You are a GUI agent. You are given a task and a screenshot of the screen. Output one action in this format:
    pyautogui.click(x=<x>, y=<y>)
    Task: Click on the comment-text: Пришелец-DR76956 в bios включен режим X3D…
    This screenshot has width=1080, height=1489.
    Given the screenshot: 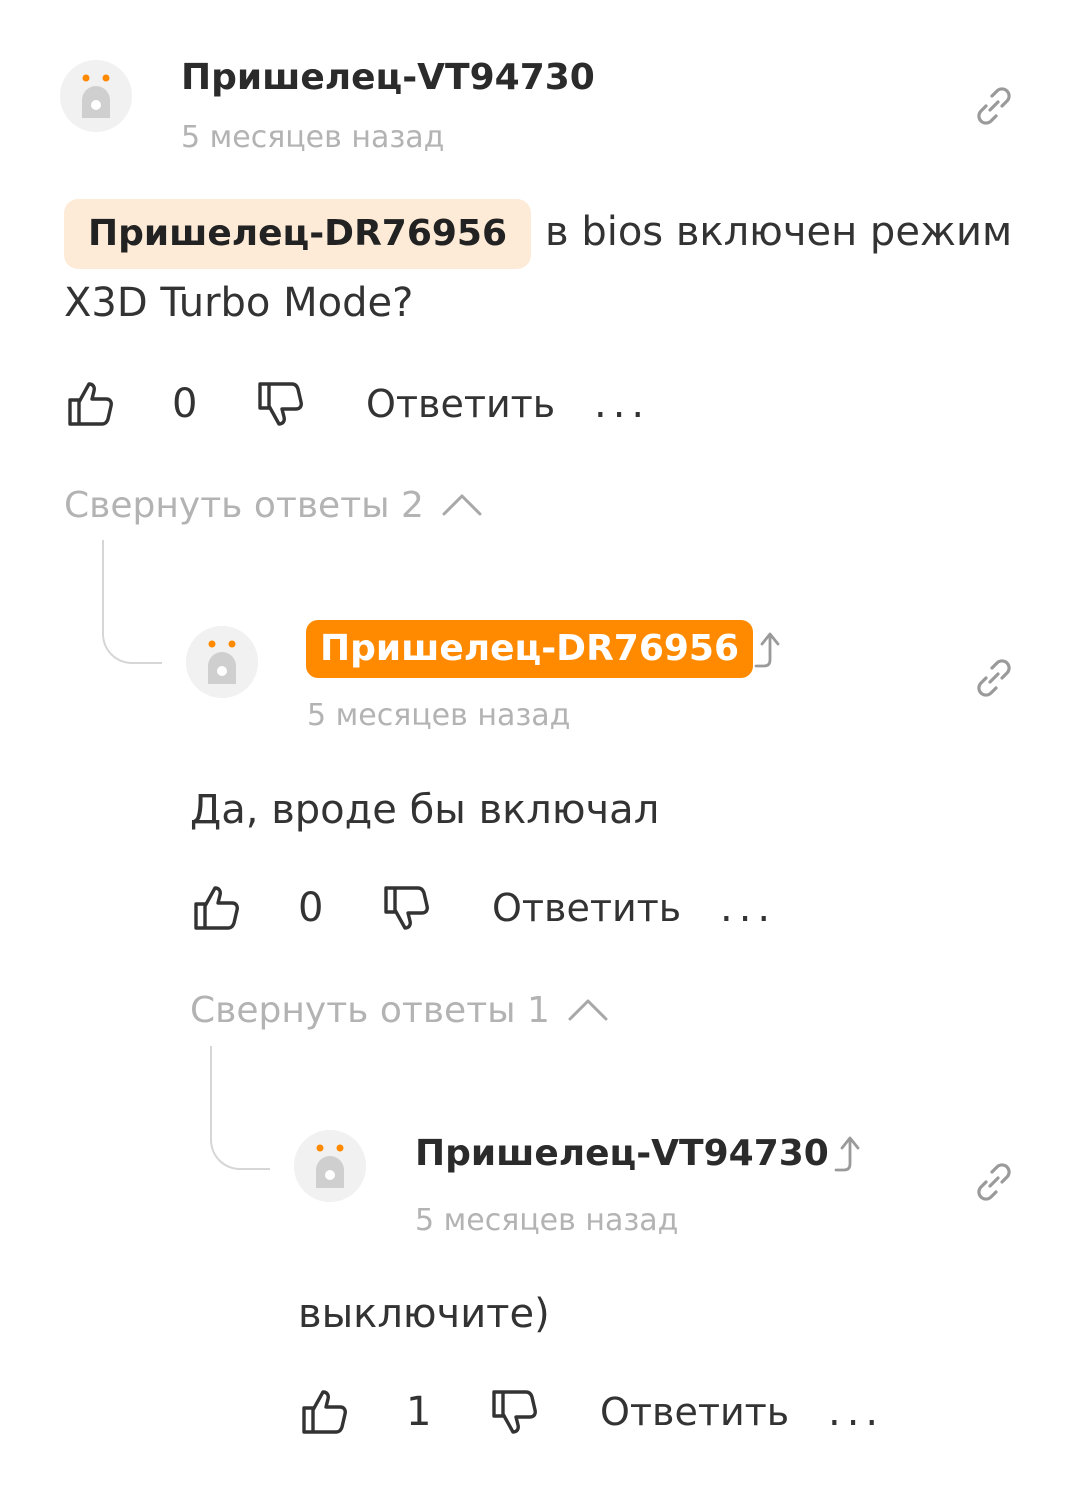 What is the action you would take?
    pyautogui.click(x=544, y=267)
    